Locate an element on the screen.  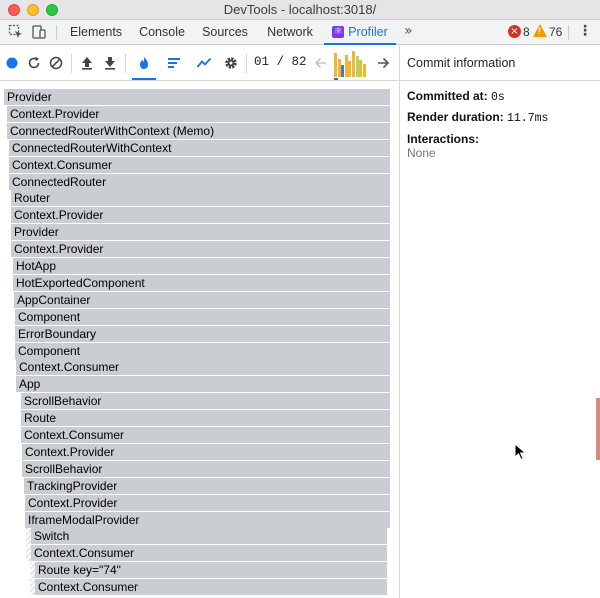
settings-gear-icon is located at coordinates (231, 63).